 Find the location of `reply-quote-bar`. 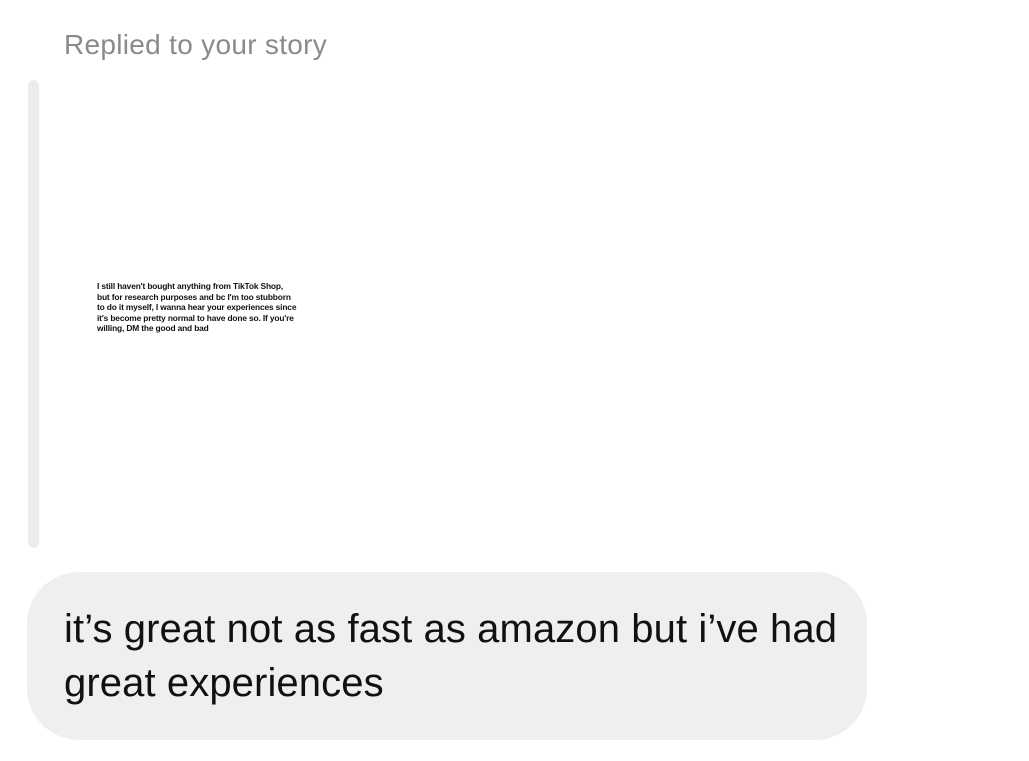

reply-quote-bar is located at coordinates (33, 314).